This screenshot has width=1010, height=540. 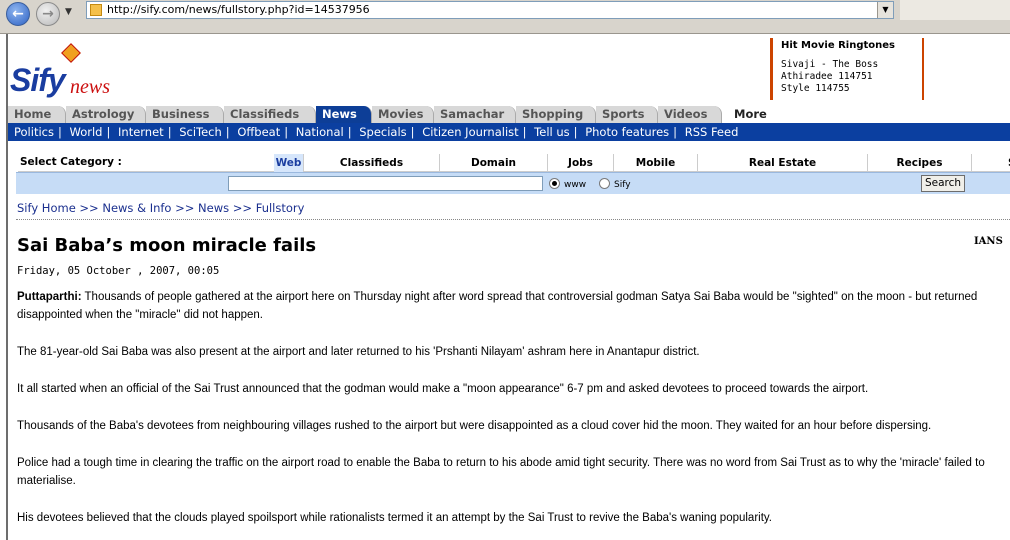 What do you see at coordinates (991, 163) in the screenshot?
I see `category-more: S` at bounding box center [991, 163].